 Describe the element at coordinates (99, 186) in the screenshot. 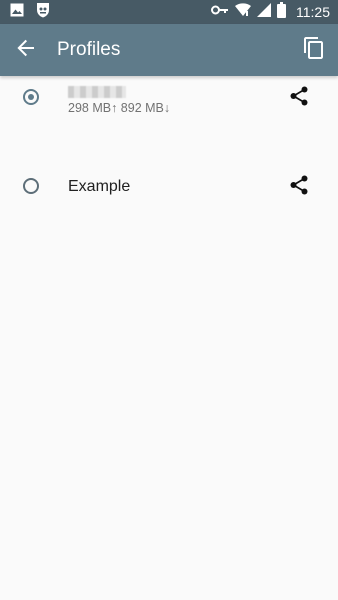

I see `profile-name: Example` at that location.